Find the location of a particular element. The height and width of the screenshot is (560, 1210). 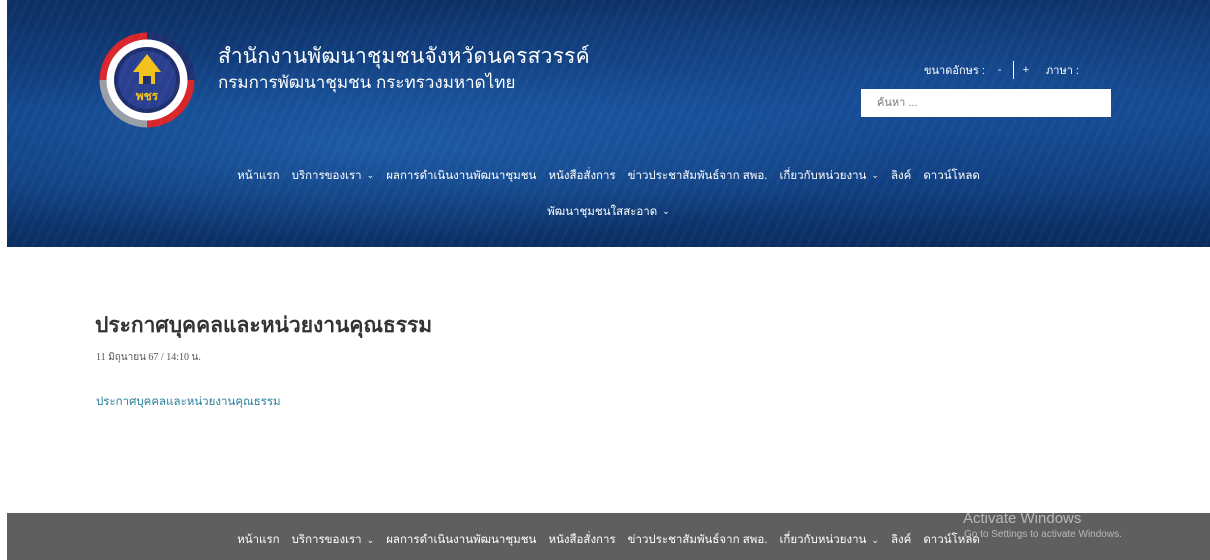

logo-text: พชร is located at coordinates (147, 96).